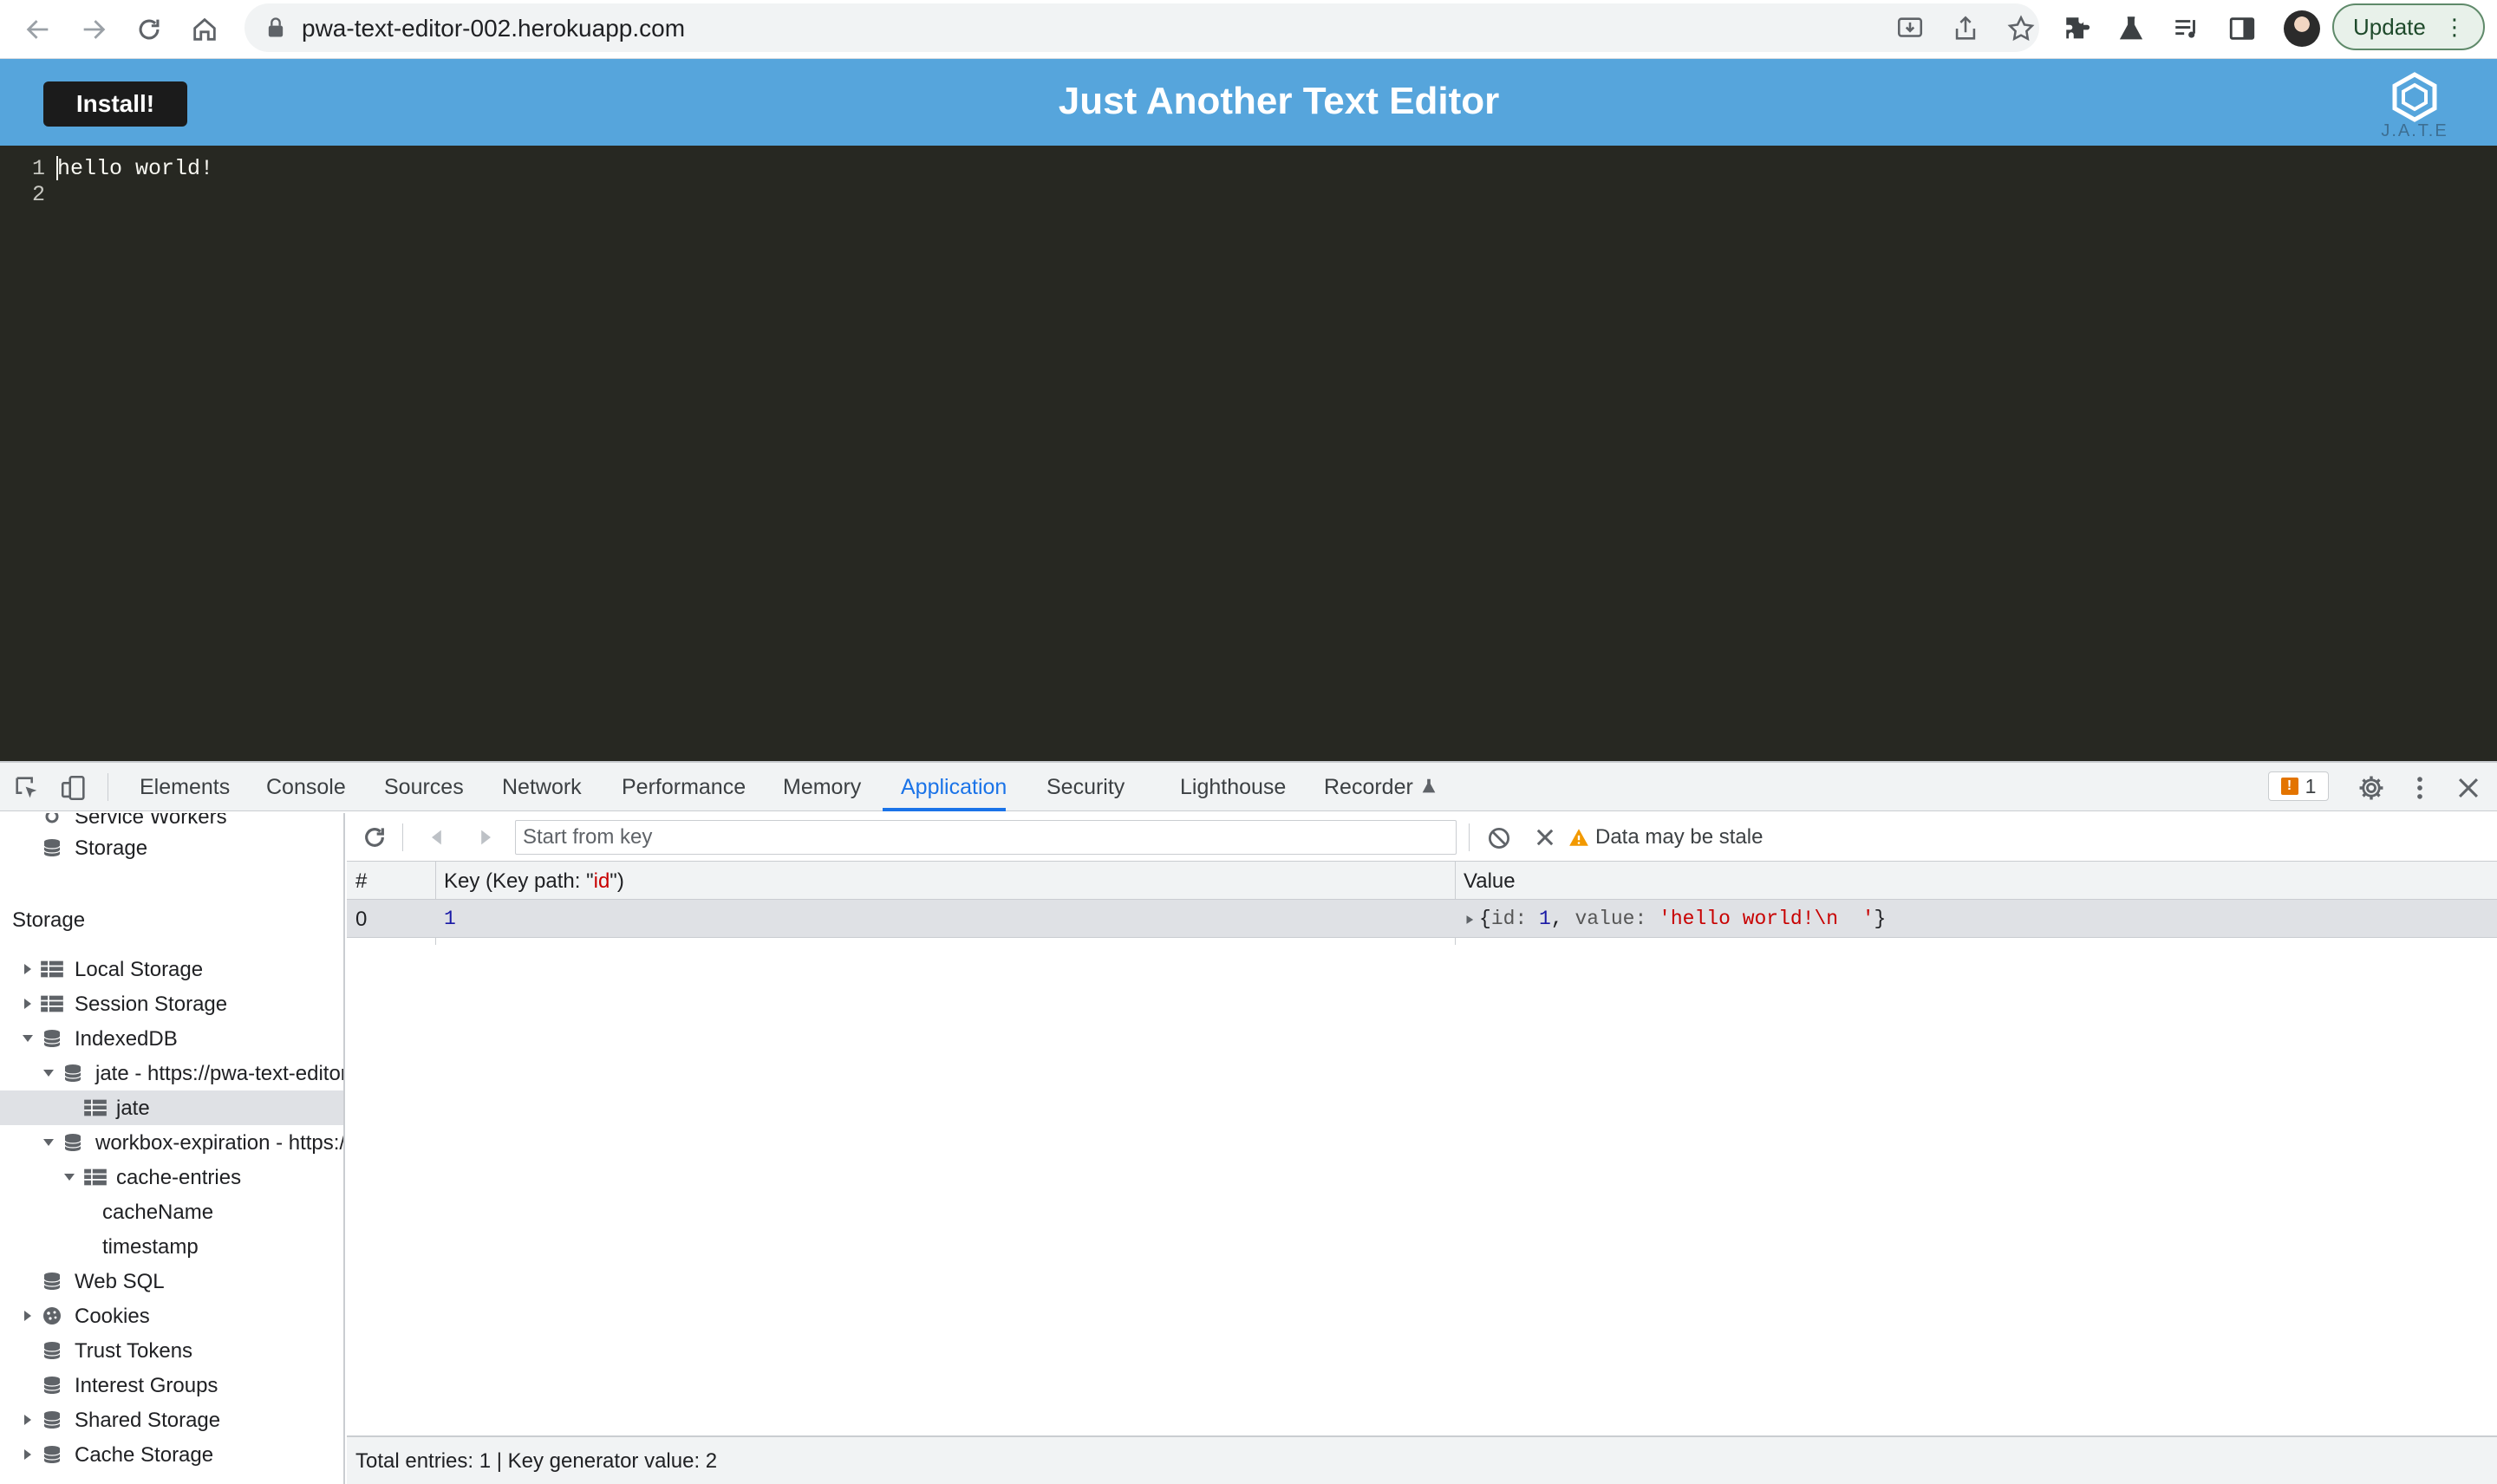 The height and width of the screenshot is (1484, 2497). I want to click on extensions-button, so click(2077, 28).